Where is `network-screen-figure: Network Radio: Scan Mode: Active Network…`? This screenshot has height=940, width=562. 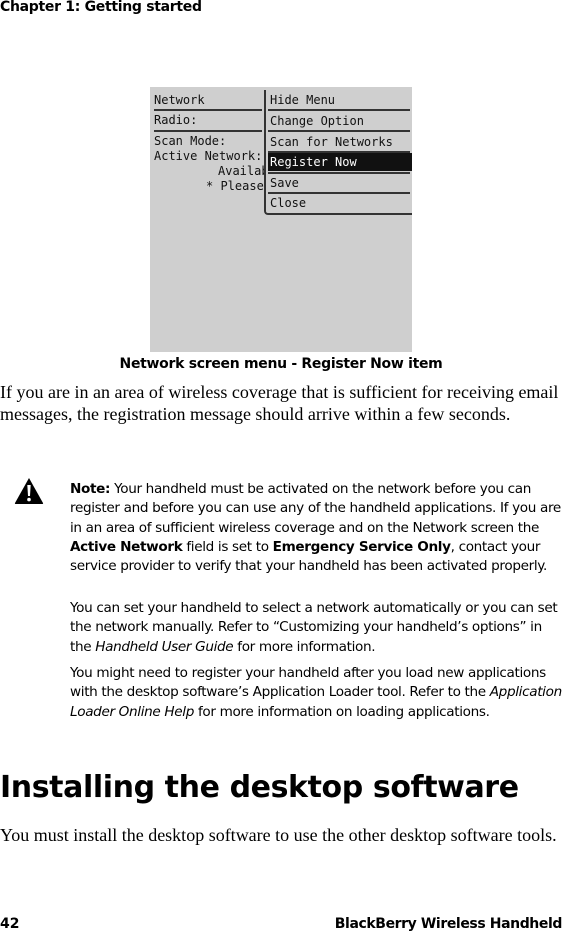 network-screen-figure: Network Radio: Scan Mode: Active Network… is located at coordinates (281, 219).